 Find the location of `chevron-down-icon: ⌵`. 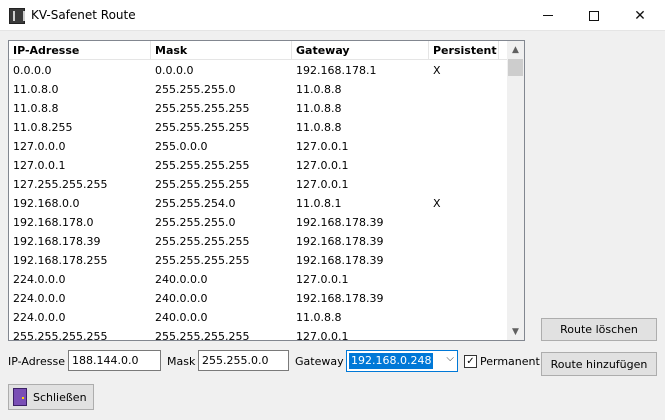

chevron-down-icon: ⌵ is located at coordinates (450, 358).